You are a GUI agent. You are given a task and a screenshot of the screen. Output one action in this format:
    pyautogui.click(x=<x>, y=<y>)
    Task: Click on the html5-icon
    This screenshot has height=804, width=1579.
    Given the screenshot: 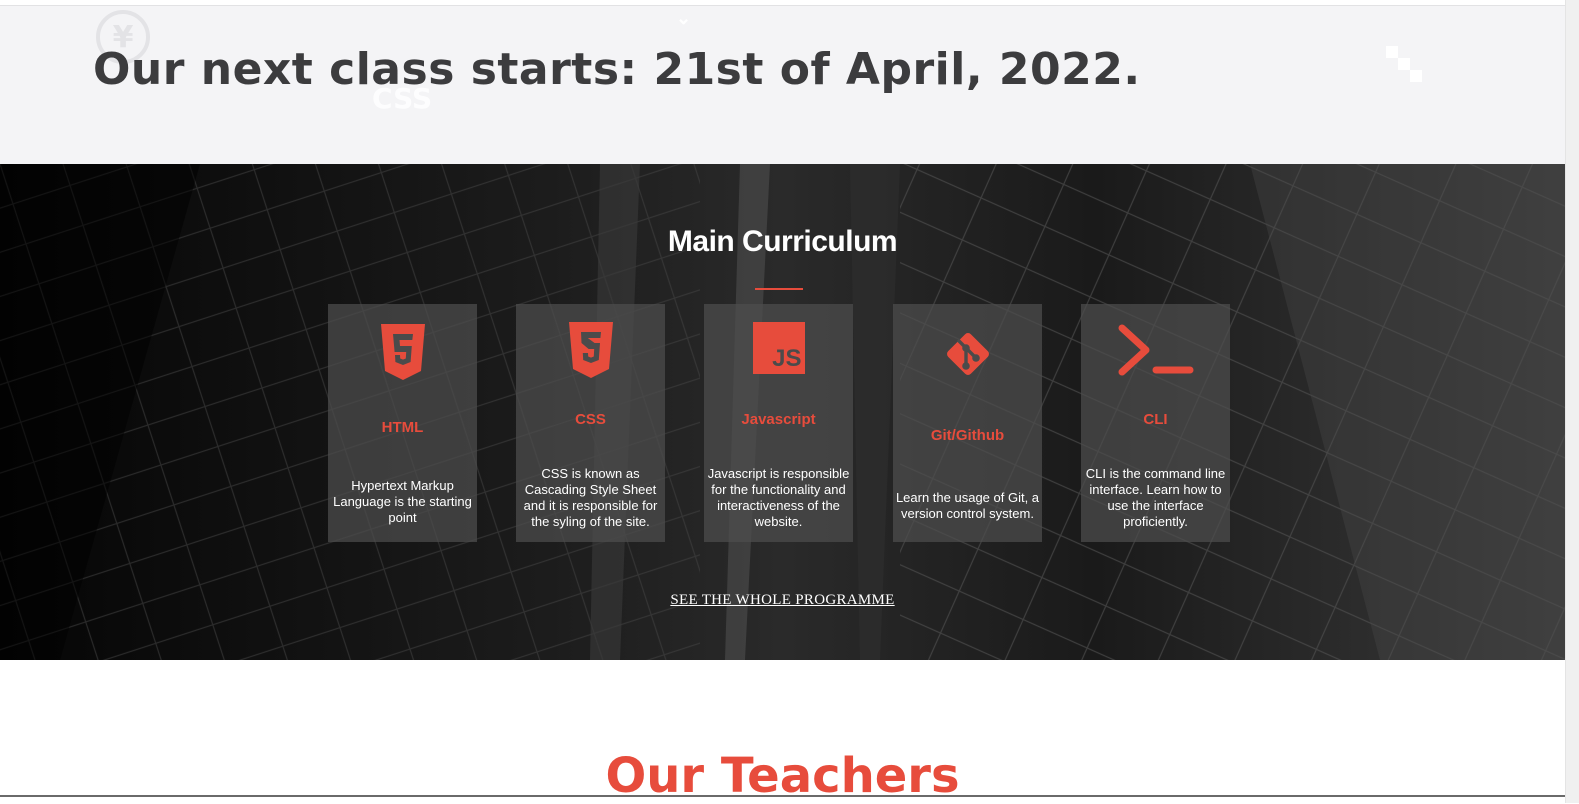 What is the action you would take?
    pyautogui.click(x=402, y=352)
    